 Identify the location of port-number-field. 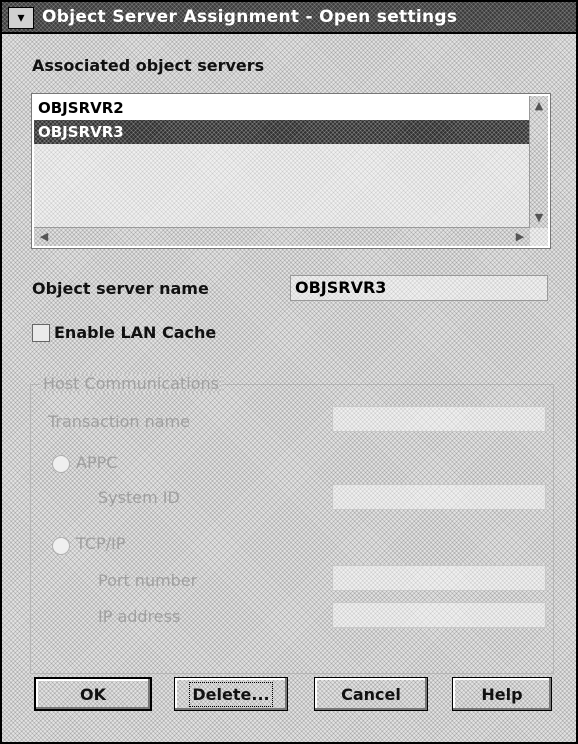
(439, 578).